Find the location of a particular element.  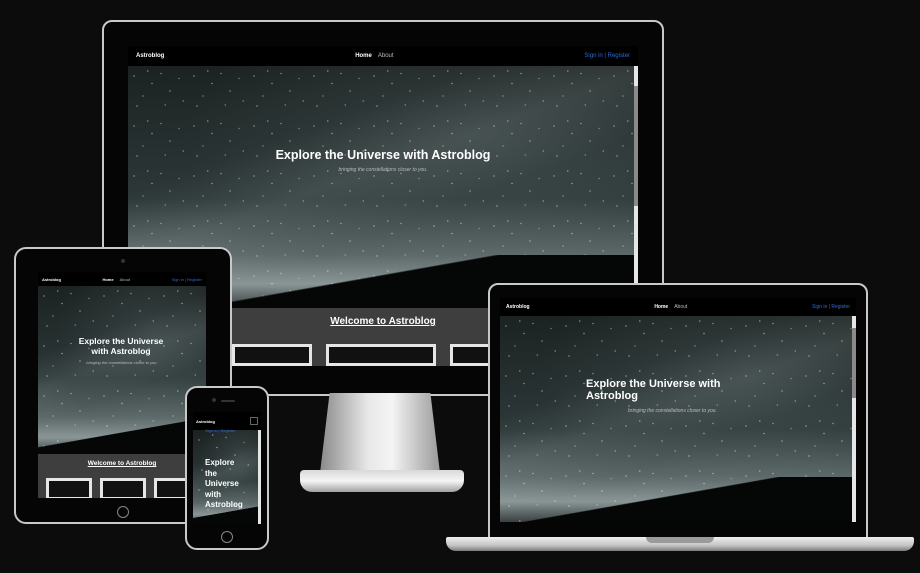

phone-camera is located at coordinates (214, 400).